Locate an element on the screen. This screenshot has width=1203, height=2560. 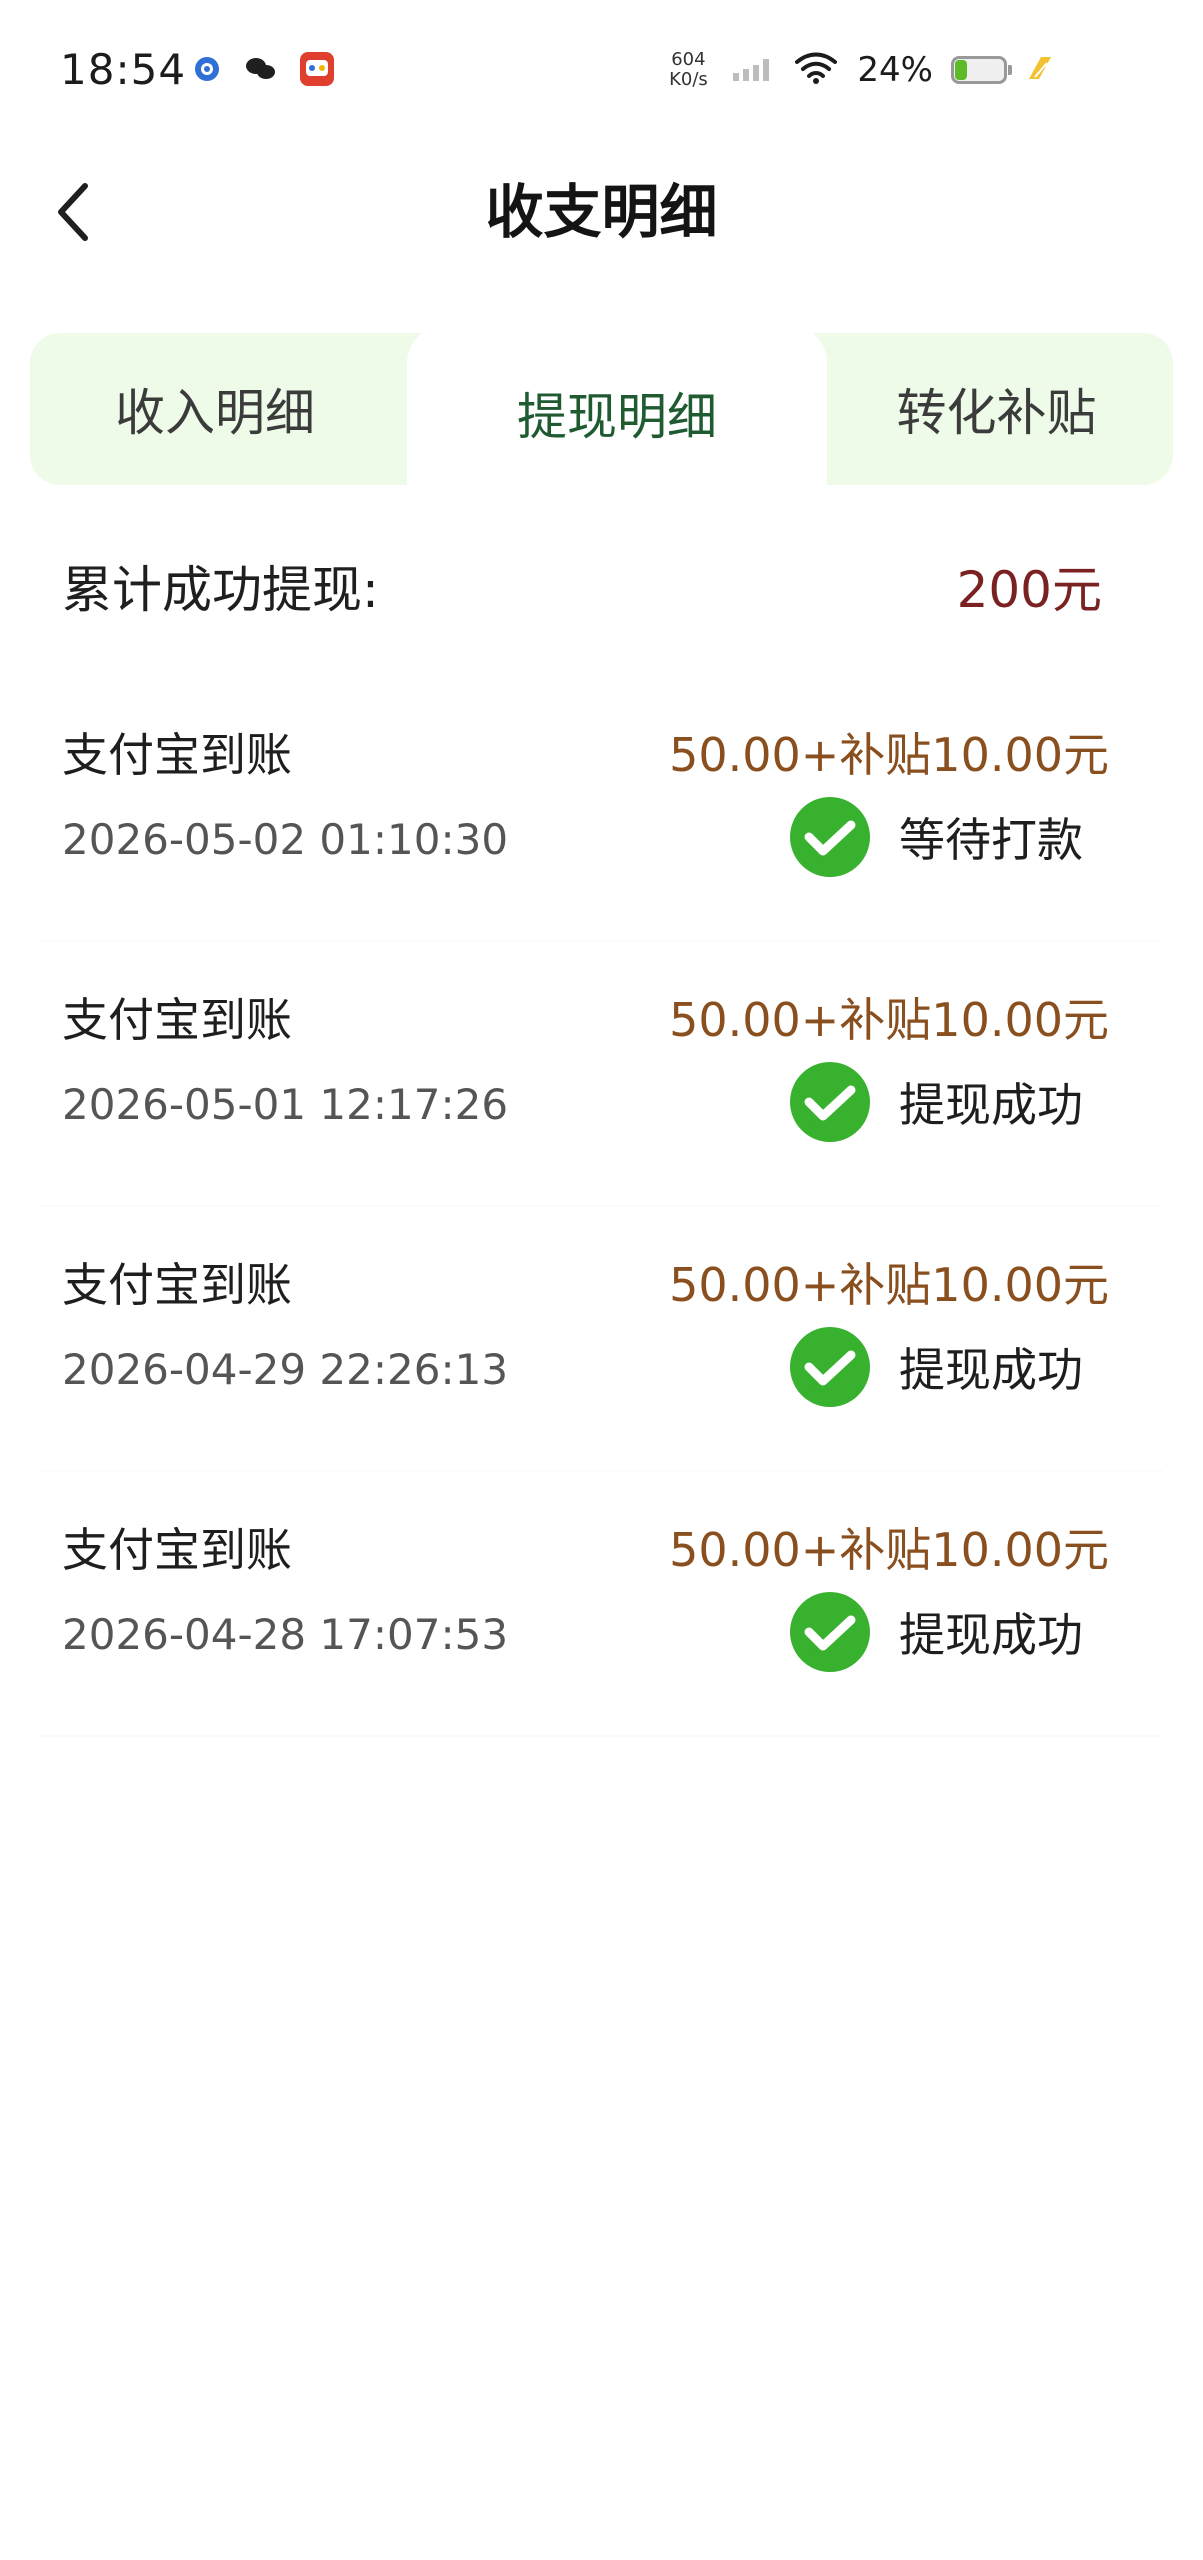
record-time: 2026-05-02 01:10:30 is located at coordinates (285, 839).